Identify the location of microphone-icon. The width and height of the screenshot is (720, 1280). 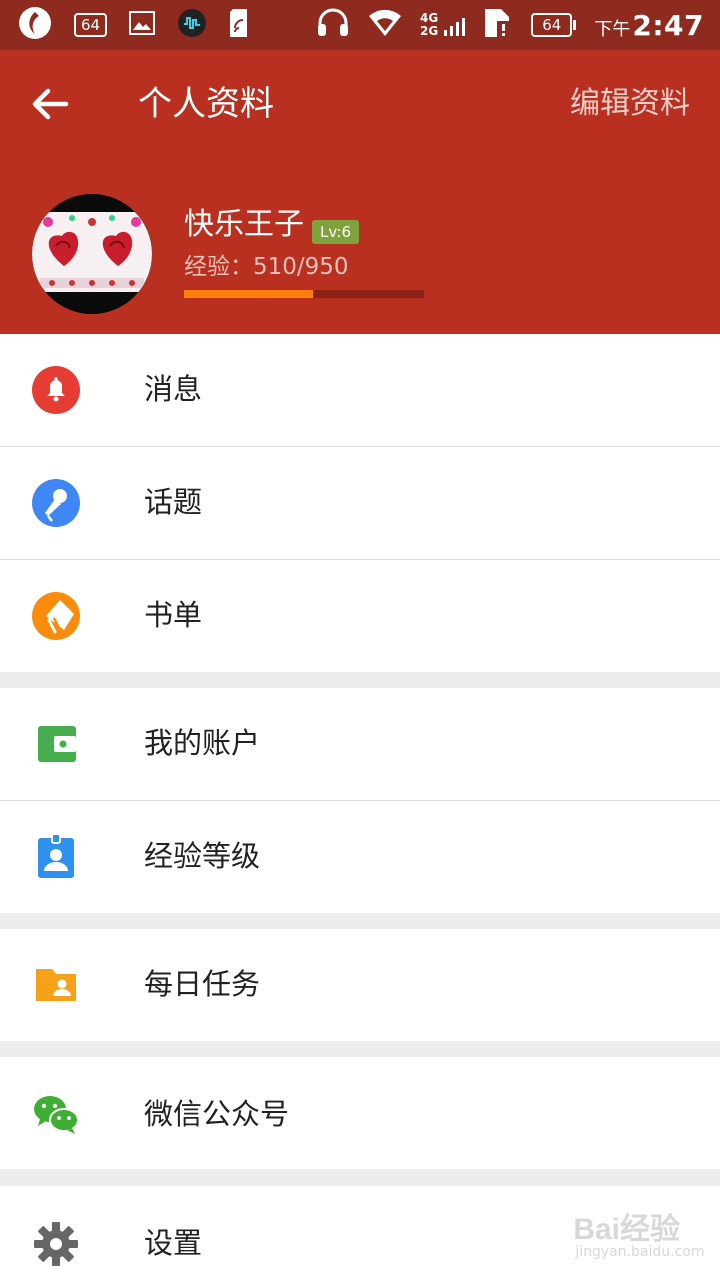
(56, 503).